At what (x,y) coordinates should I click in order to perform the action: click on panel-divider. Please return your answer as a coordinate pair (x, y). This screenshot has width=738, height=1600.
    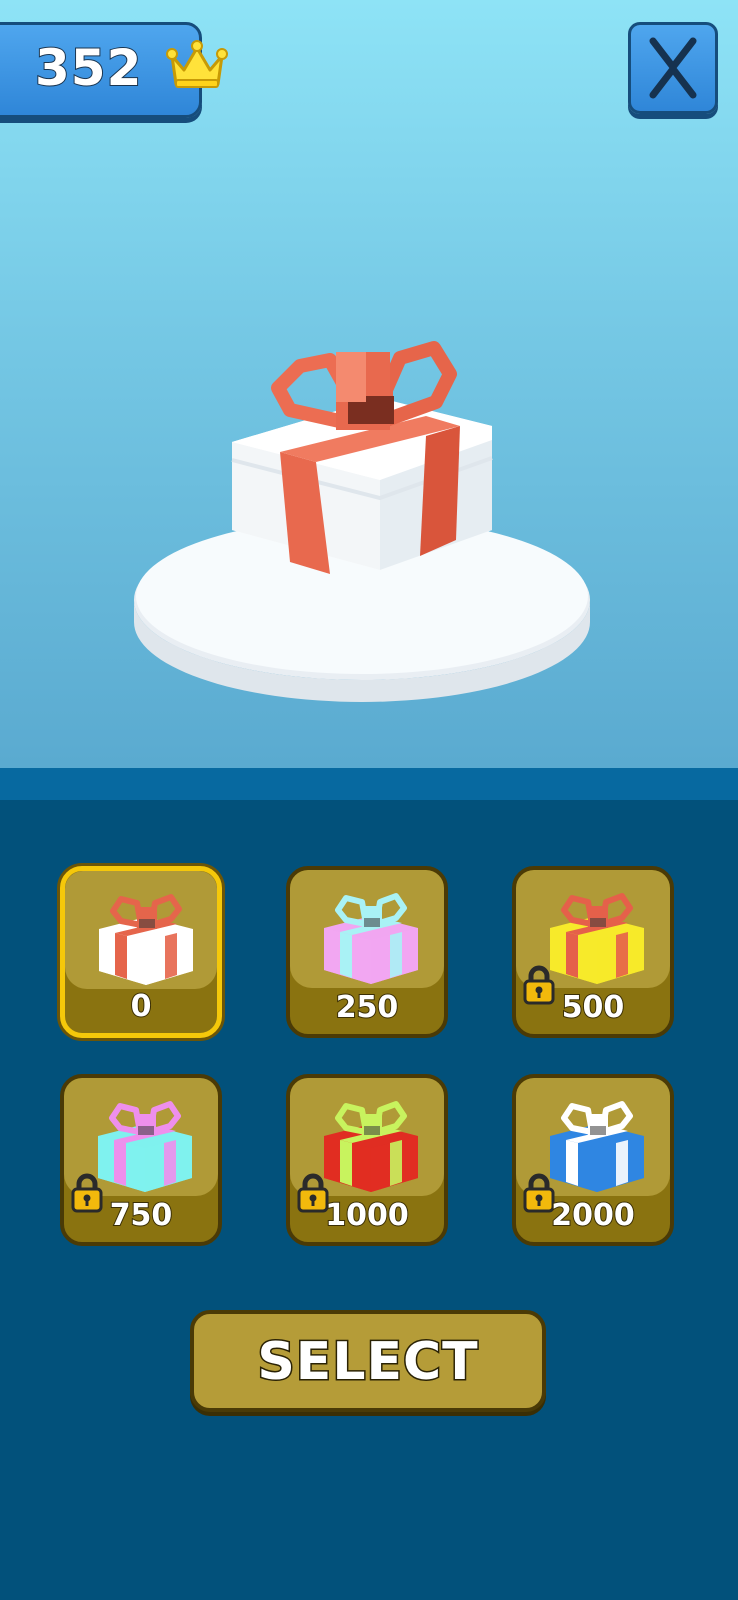
    Looking at the image, I should click on (369, 784).